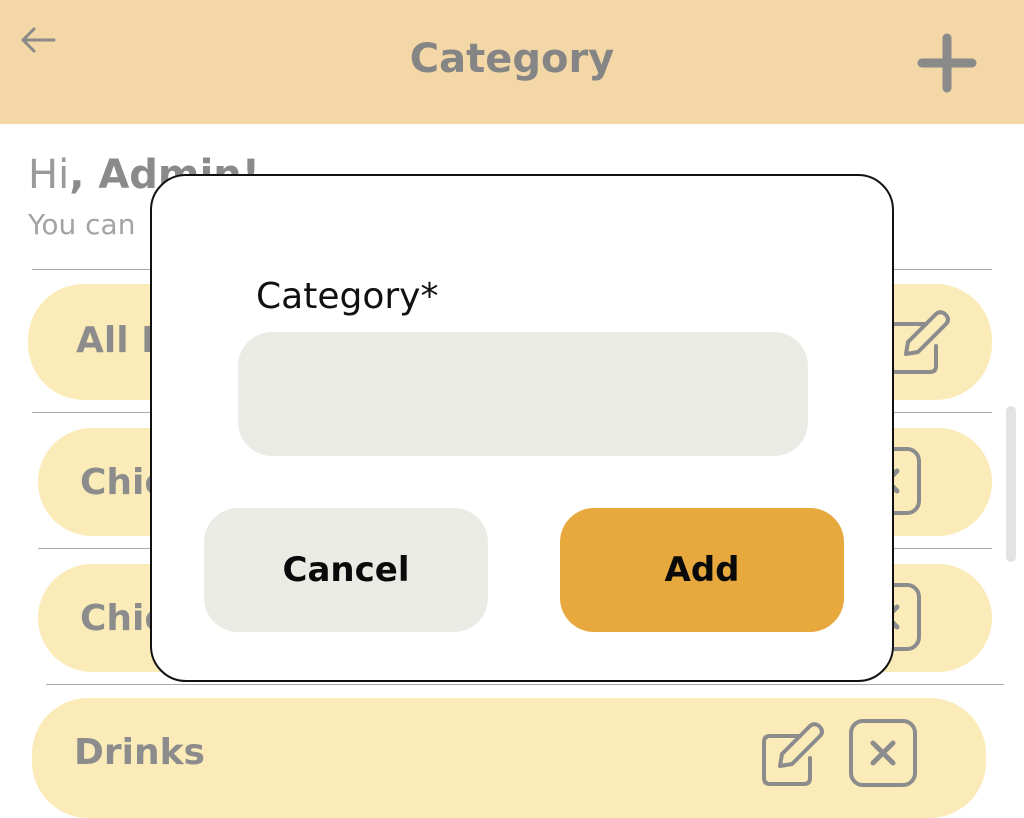 Image resolution: width=1024 pixels, height=818 pixels. What do you see at coordinates (1011, 484) in the screenshot?
I see `scrollbar` at bounding box center [1011, 484].